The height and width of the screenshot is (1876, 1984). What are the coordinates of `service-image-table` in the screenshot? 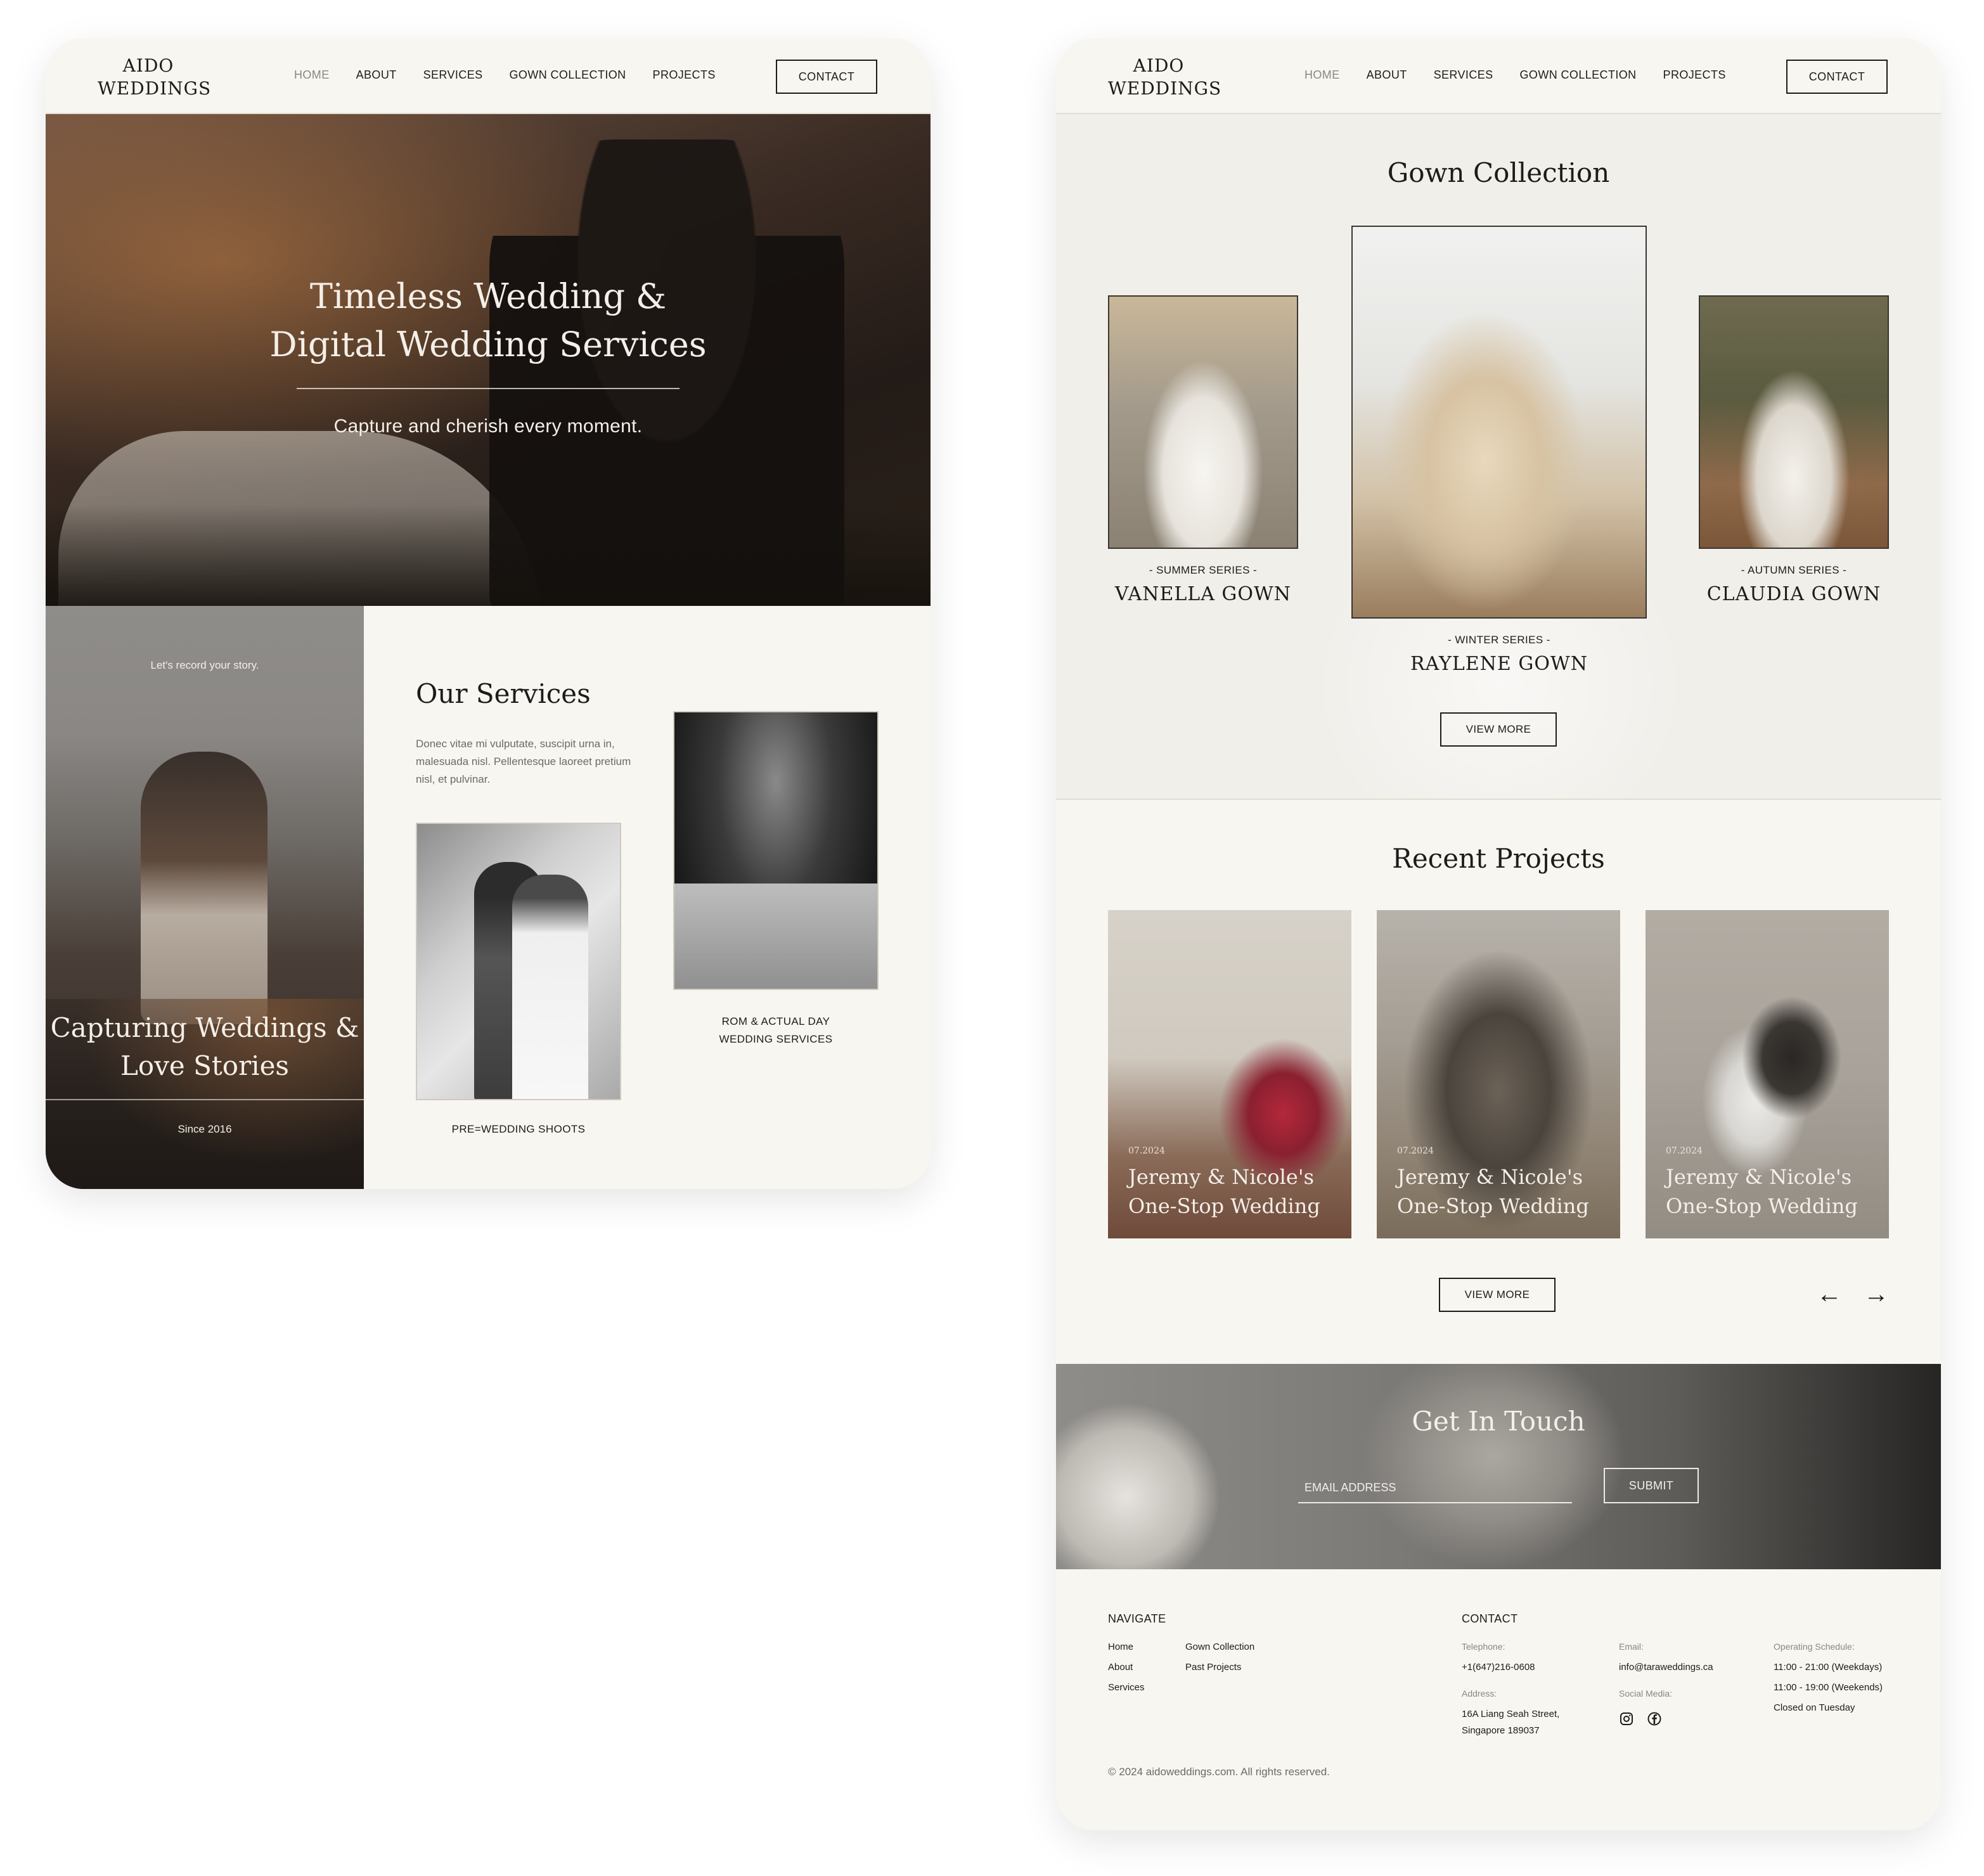 It's located at (775, 936).